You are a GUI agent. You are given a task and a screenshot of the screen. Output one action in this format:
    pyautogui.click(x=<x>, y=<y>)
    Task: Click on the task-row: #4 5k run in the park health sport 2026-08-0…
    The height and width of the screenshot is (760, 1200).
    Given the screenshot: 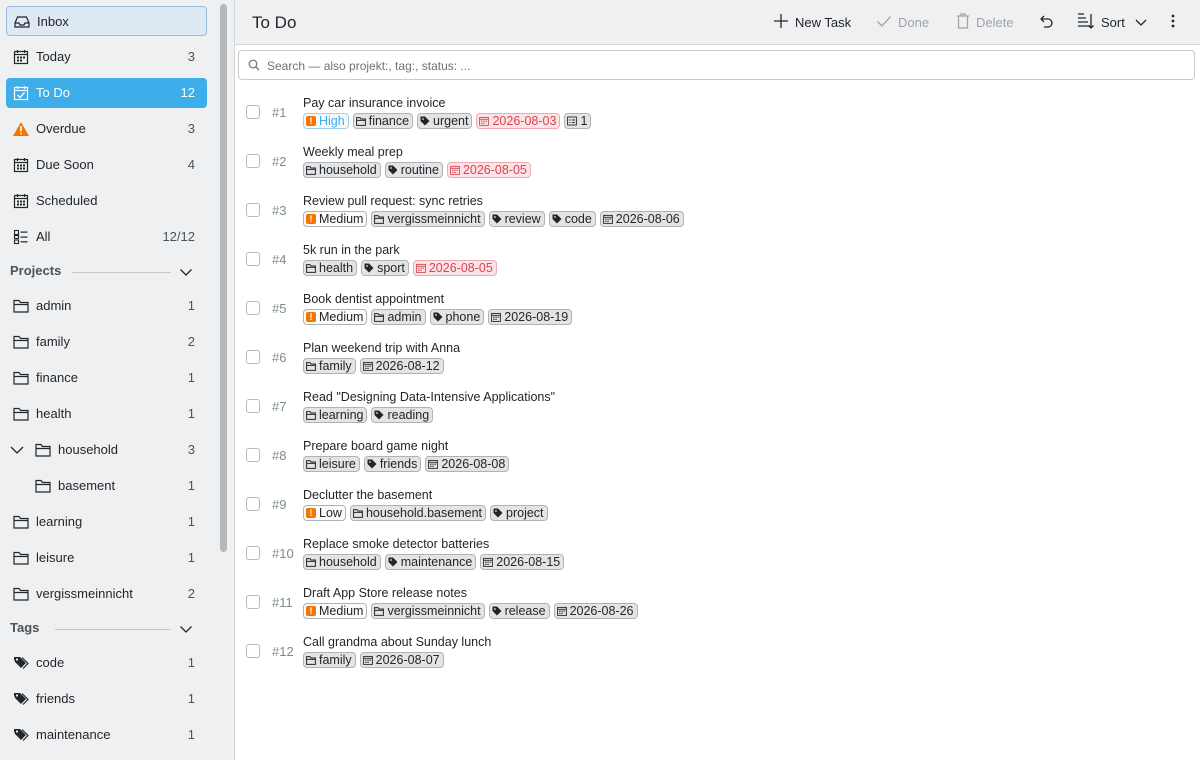 What is the action you would take?
    pyautogui.click(x=717, y=261)
    